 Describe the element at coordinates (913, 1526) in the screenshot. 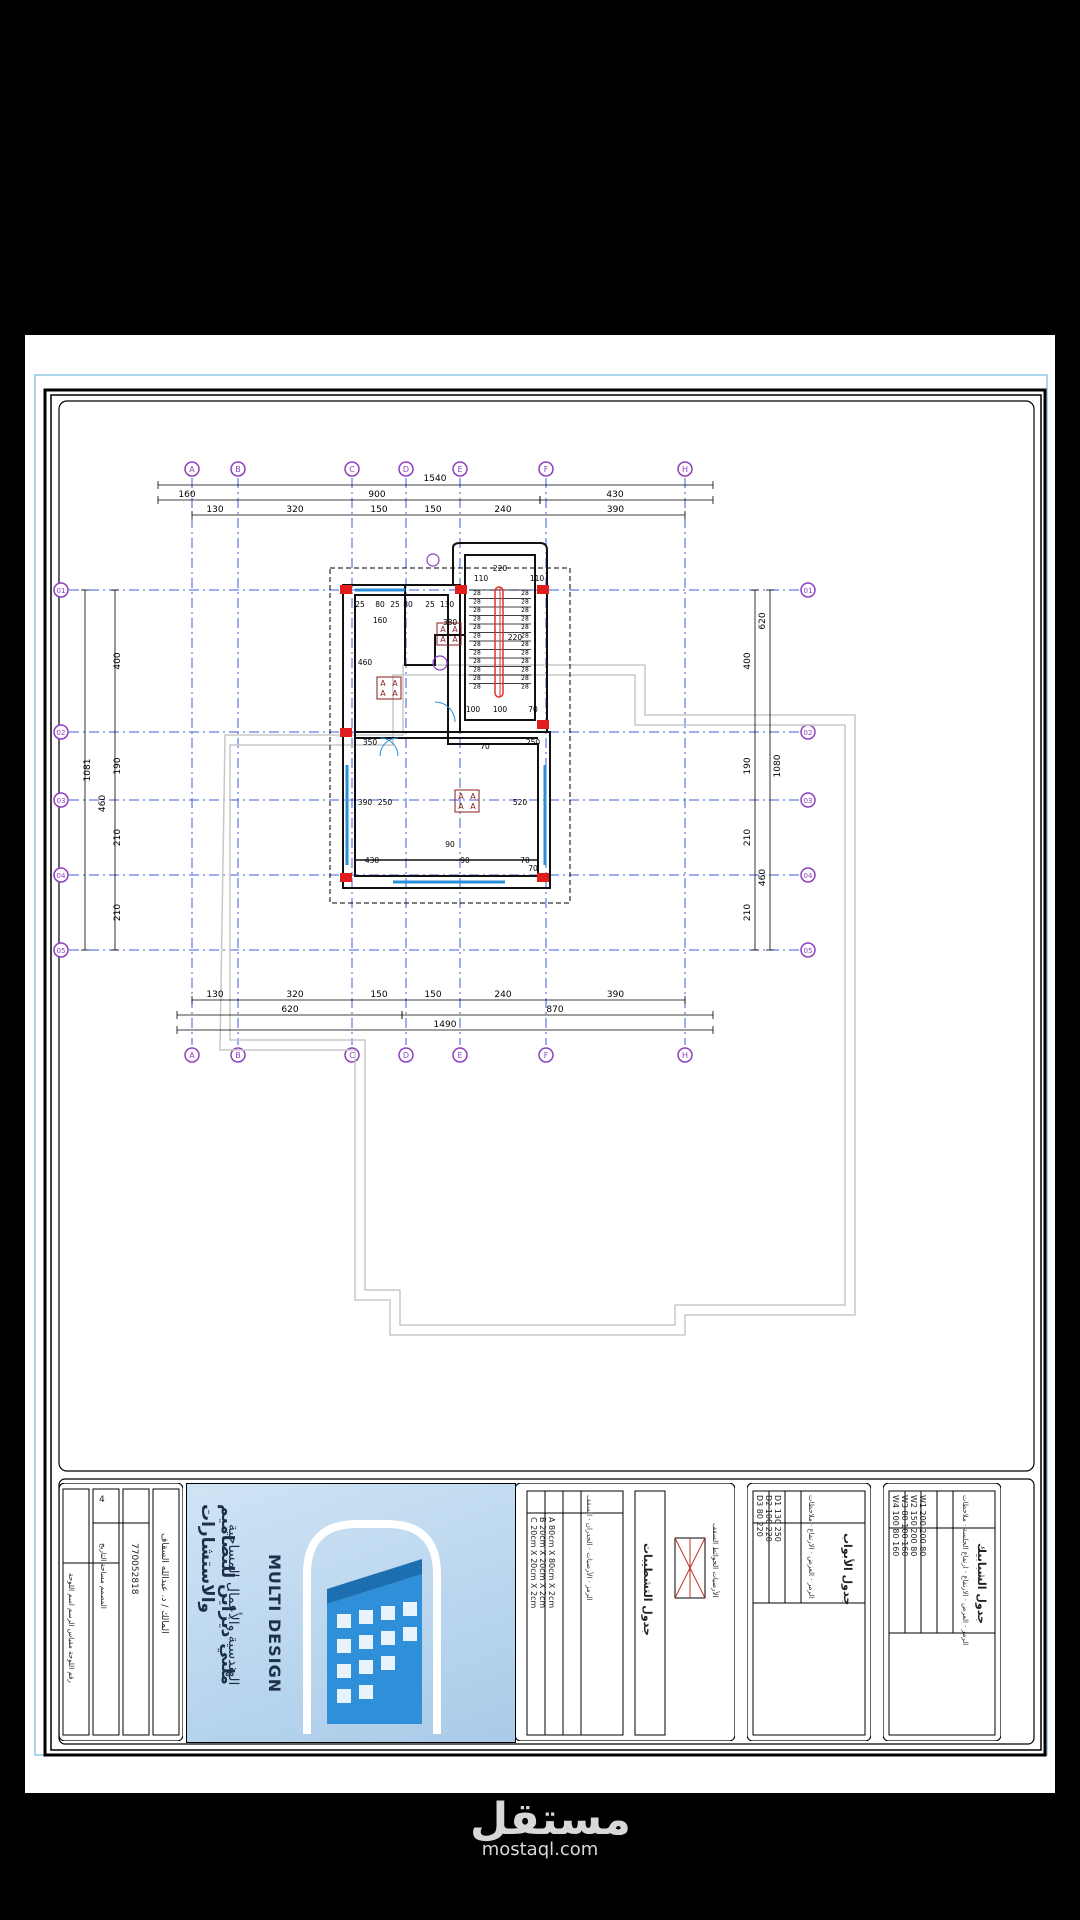

I see `window-row: W2 150 200 80` at that location.